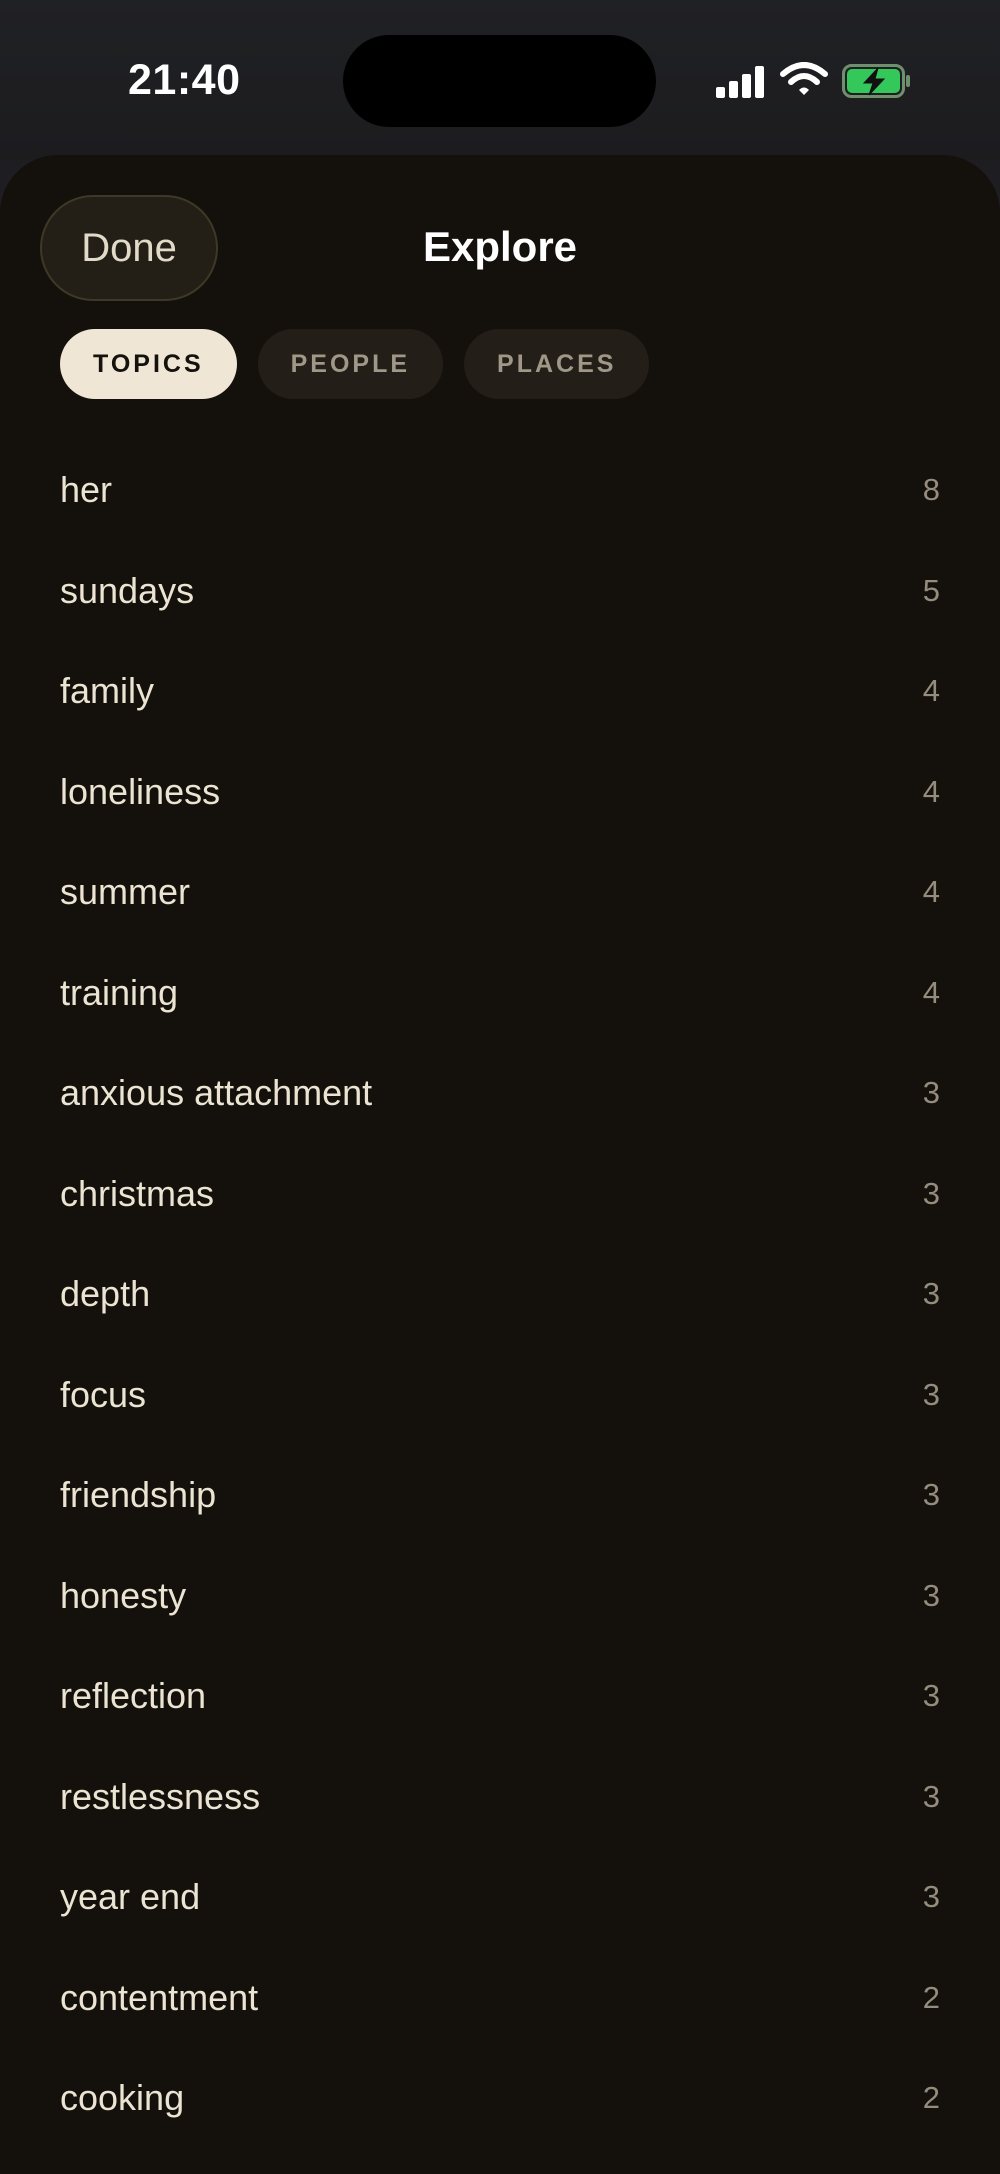 This screenshot has width=1000, height=2174. Describe the element at coordinates (138, 1495) in the screenshot. I see `topic-label: friendship` at that location.